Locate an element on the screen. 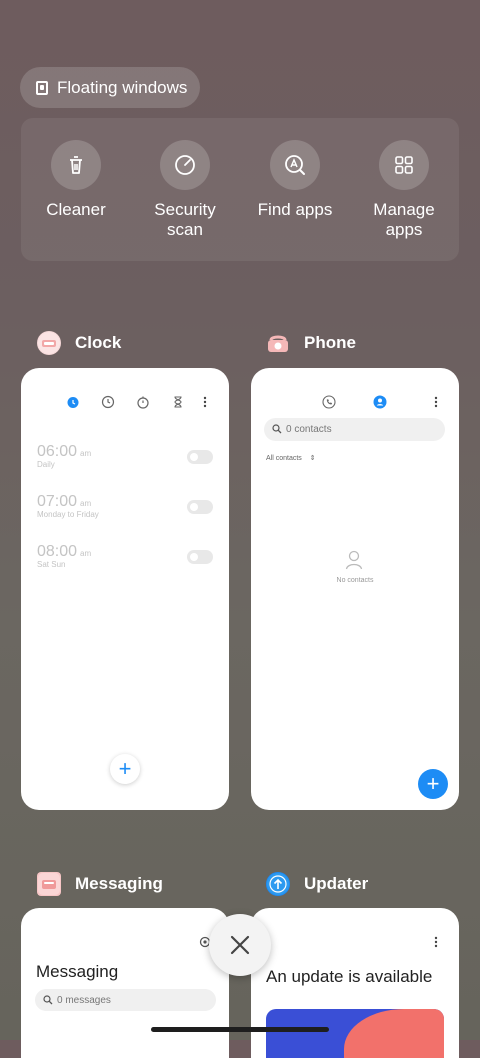  alarm-time: 08:00 am is located at coordinates (64, 551).